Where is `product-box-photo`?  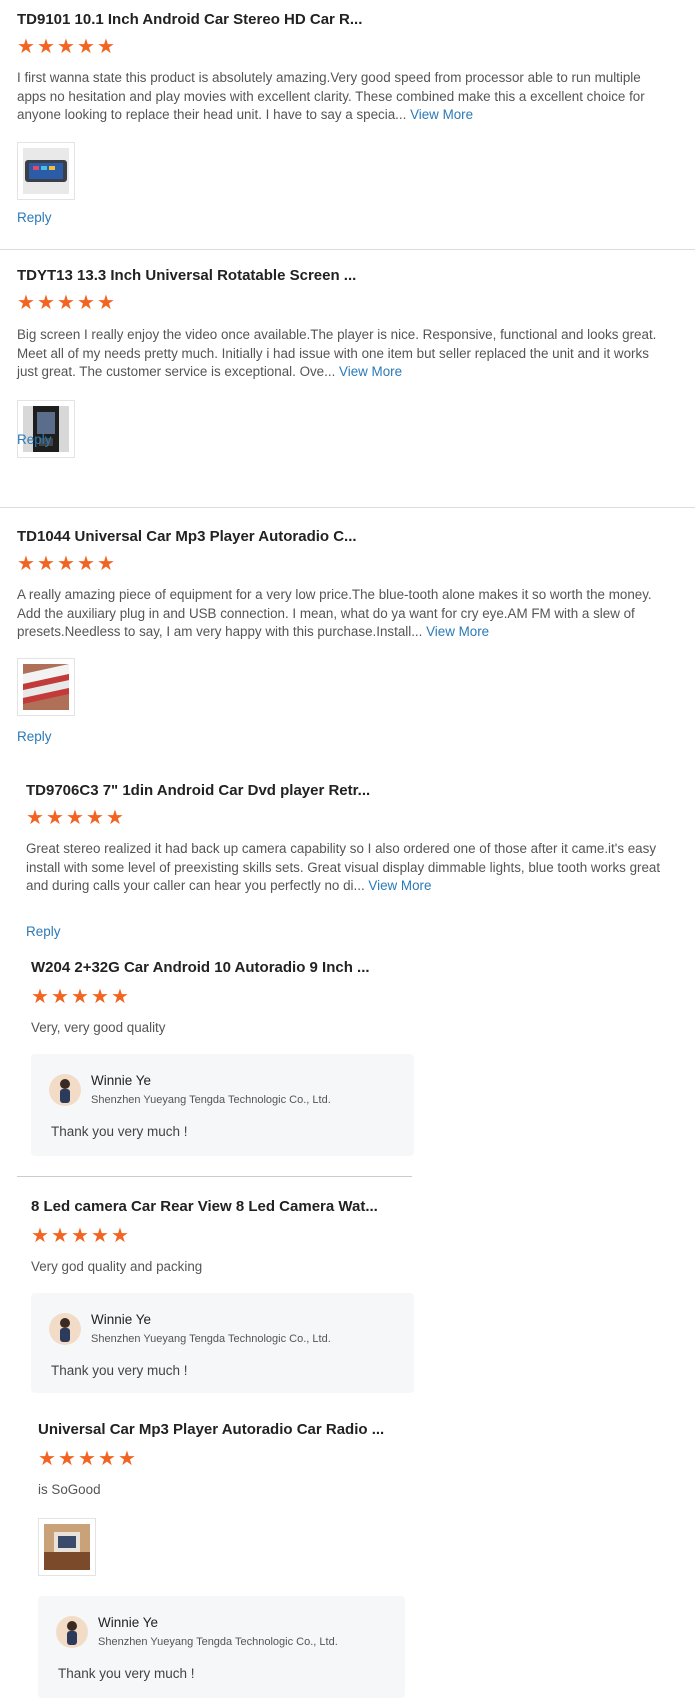 product-box-photo is located at coordinates (46, 687).